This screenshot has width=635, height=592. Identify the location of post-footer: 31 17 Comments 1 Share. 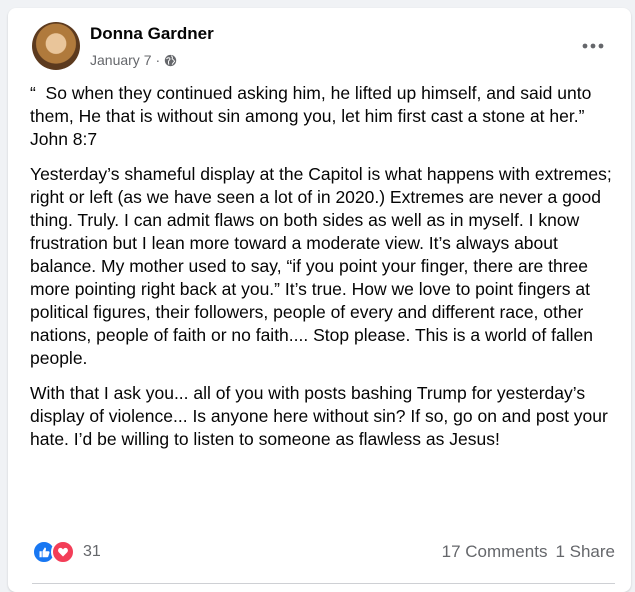
(323, 552).